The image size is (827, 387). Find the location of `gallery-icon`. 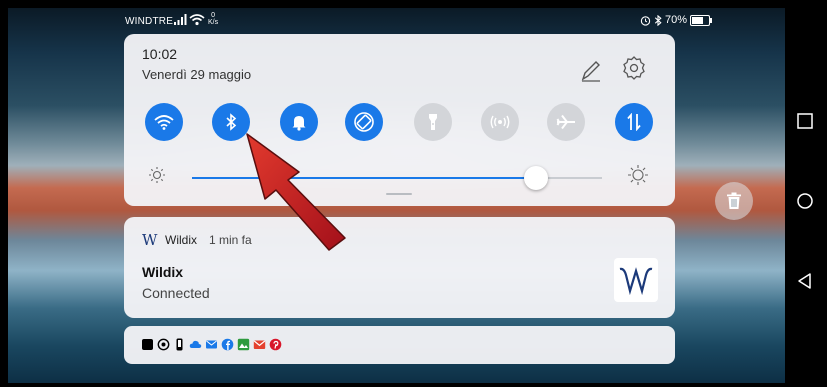

gallery-icon is located at coordinates (243, 344).